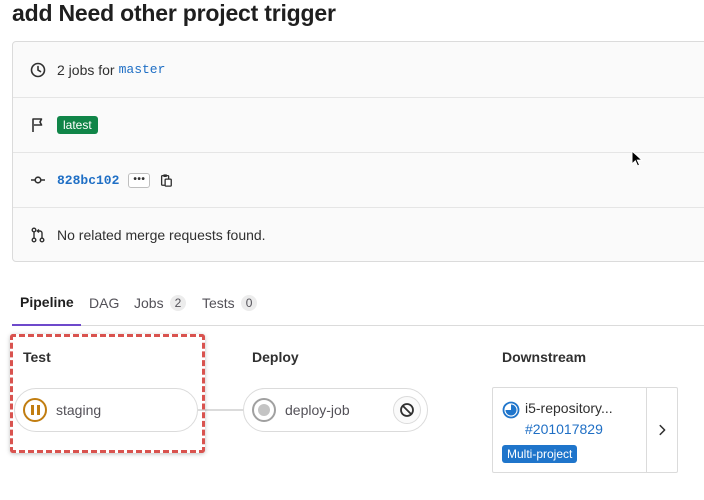  Describe the element at coordinates (178, 302) in the screenshot. I see `jobs-count-badge: 2` at that location.